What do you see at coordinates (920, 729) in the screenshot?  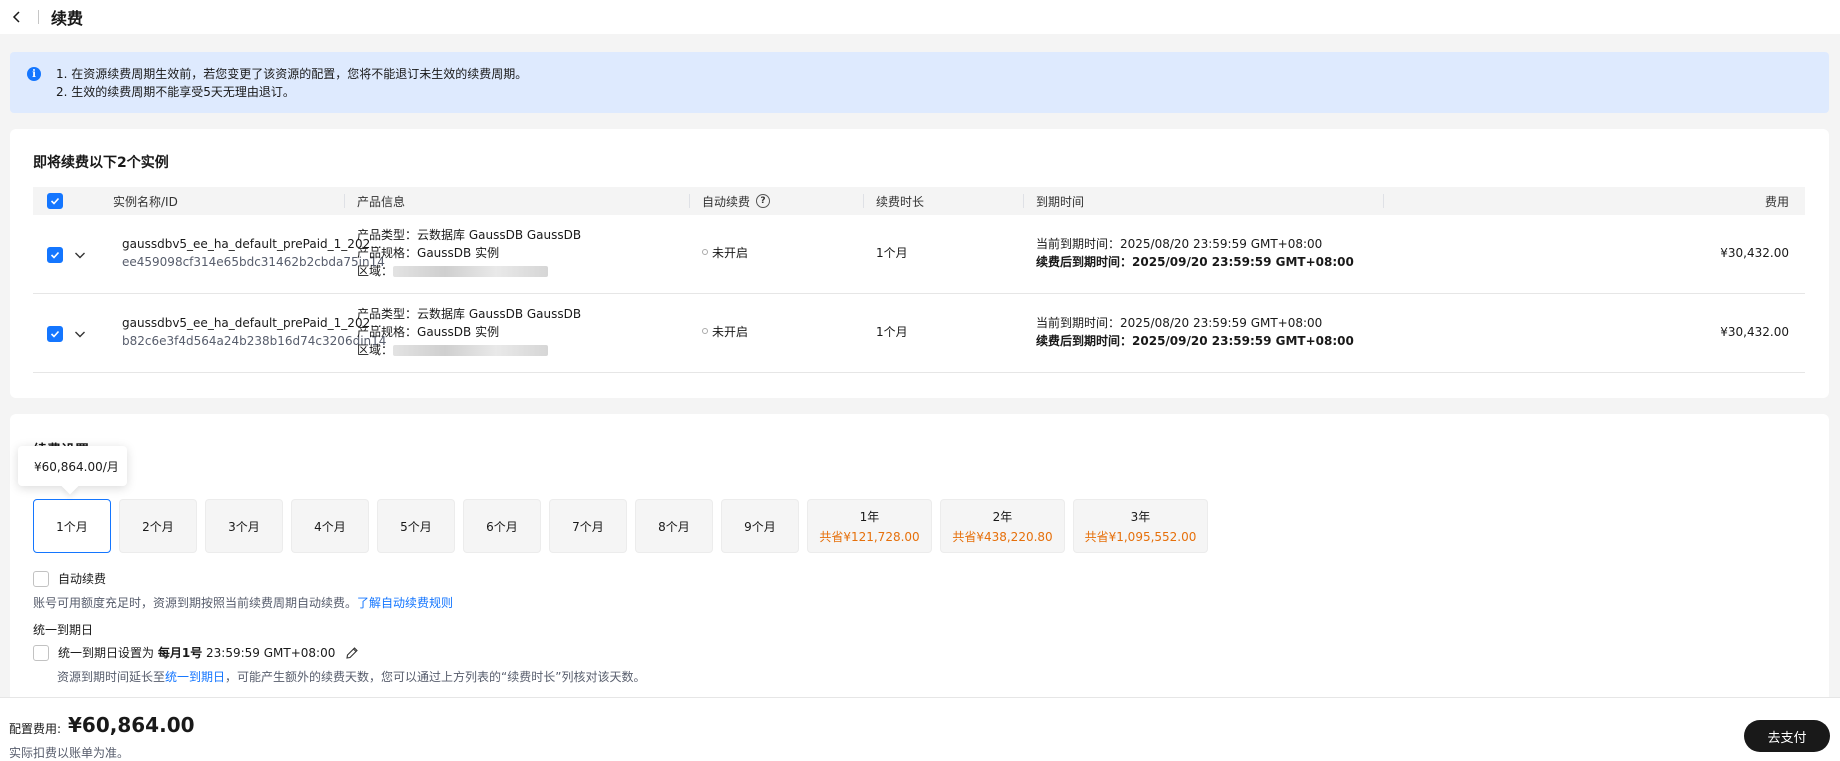 I see `footer-bar: 配置费用: ¥60,864.00 实际扣费以账单为准。 去支付` at bounding box center [920, 729].